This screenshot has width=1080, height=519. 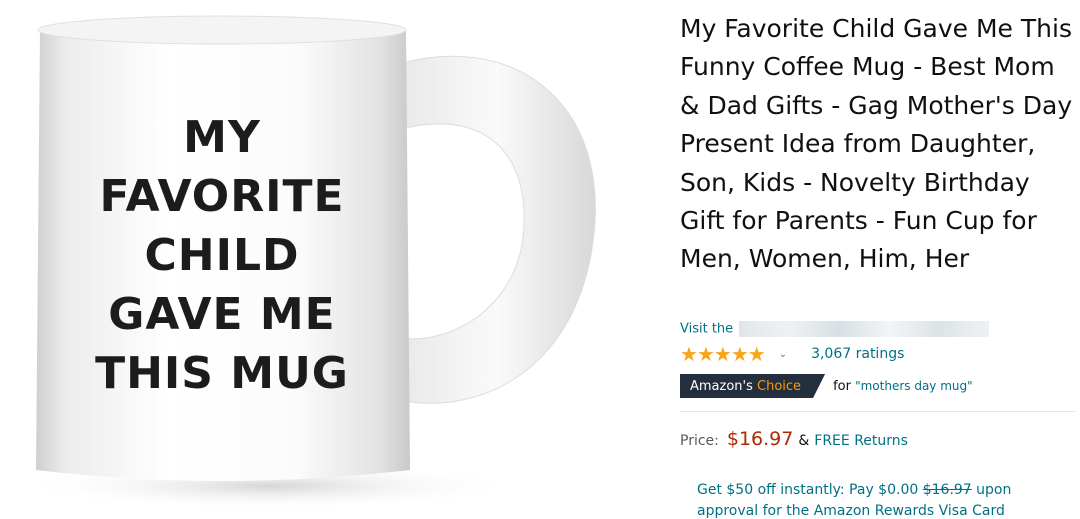 I want to click on mug-text-line-1: MY, so click(x=222, y=137).